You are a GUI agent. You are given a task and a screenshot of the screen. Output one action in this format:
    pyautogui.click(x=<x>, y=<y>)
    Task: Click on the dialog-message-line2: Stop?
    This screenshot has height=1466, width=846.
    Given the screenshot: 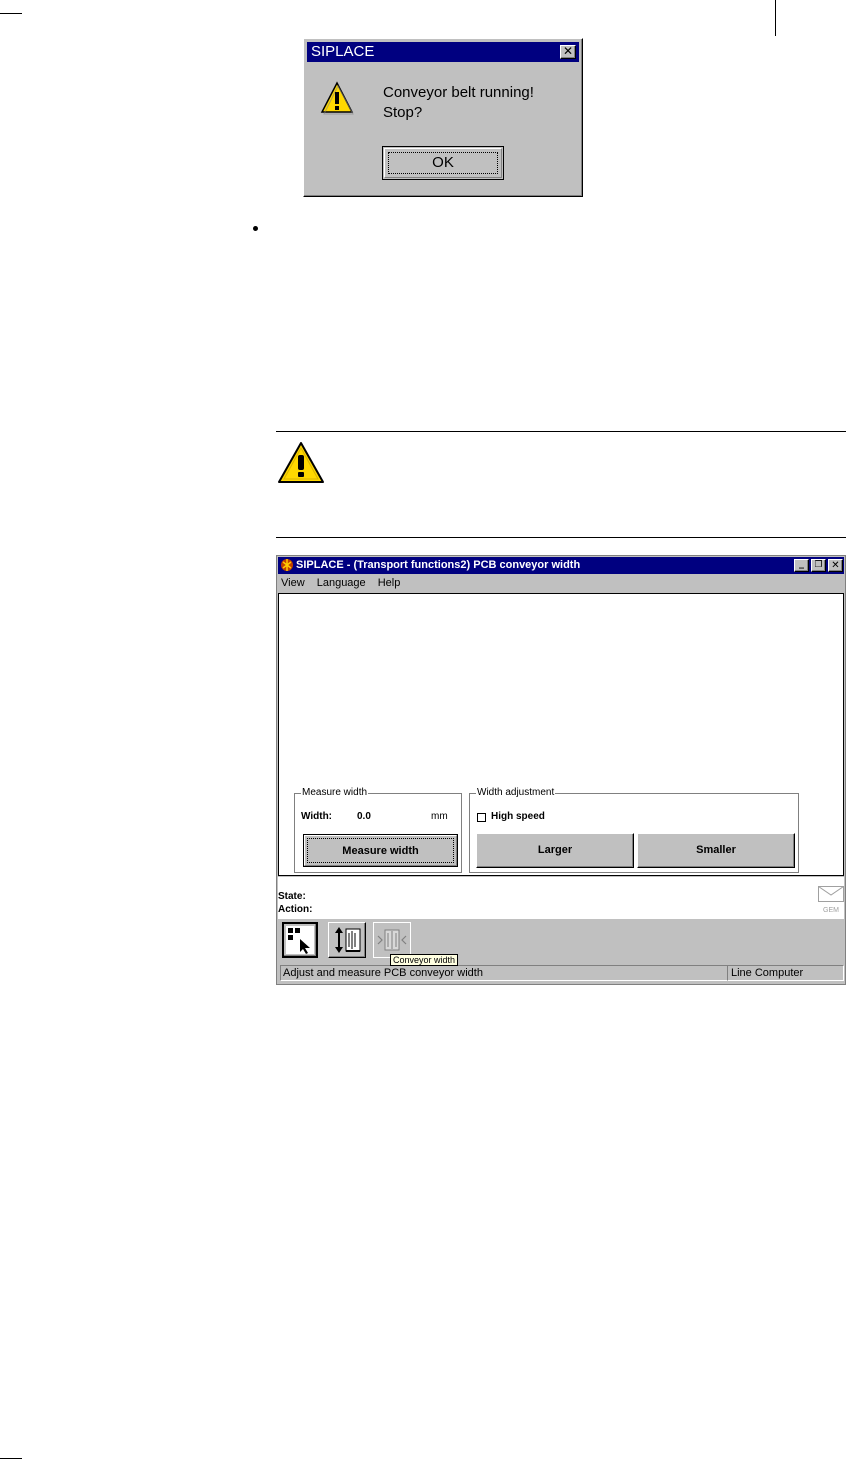 What is the action you would take?
    pyautogui.click(x=403, y=112)
    